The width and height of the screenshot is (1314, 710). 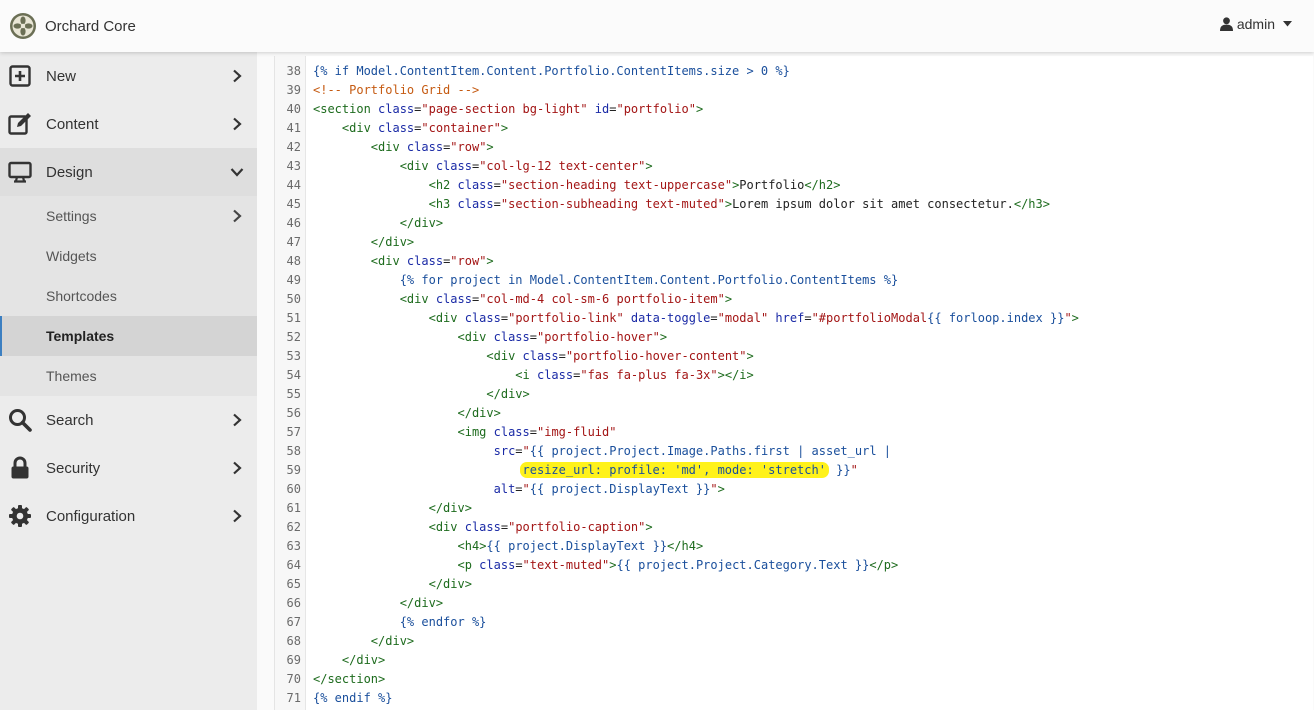 I want to click on sidebar-item-content: Content, so click(x=128, y=124).